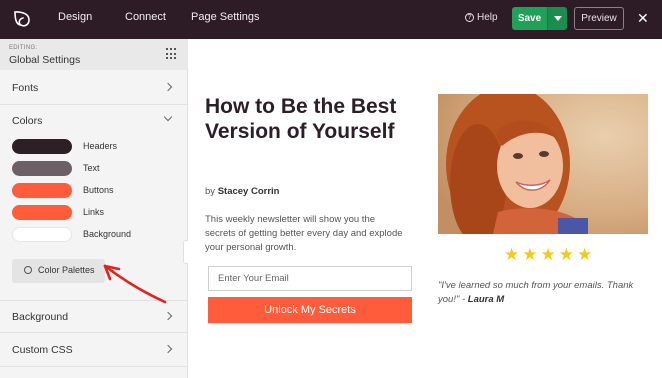 Image resolution: width=662 pixels, height=378 pixels. What do you see at coordinates (75, 17) in the screenshot?
I see `nav-design: Design` at bounding box center [75, 17].